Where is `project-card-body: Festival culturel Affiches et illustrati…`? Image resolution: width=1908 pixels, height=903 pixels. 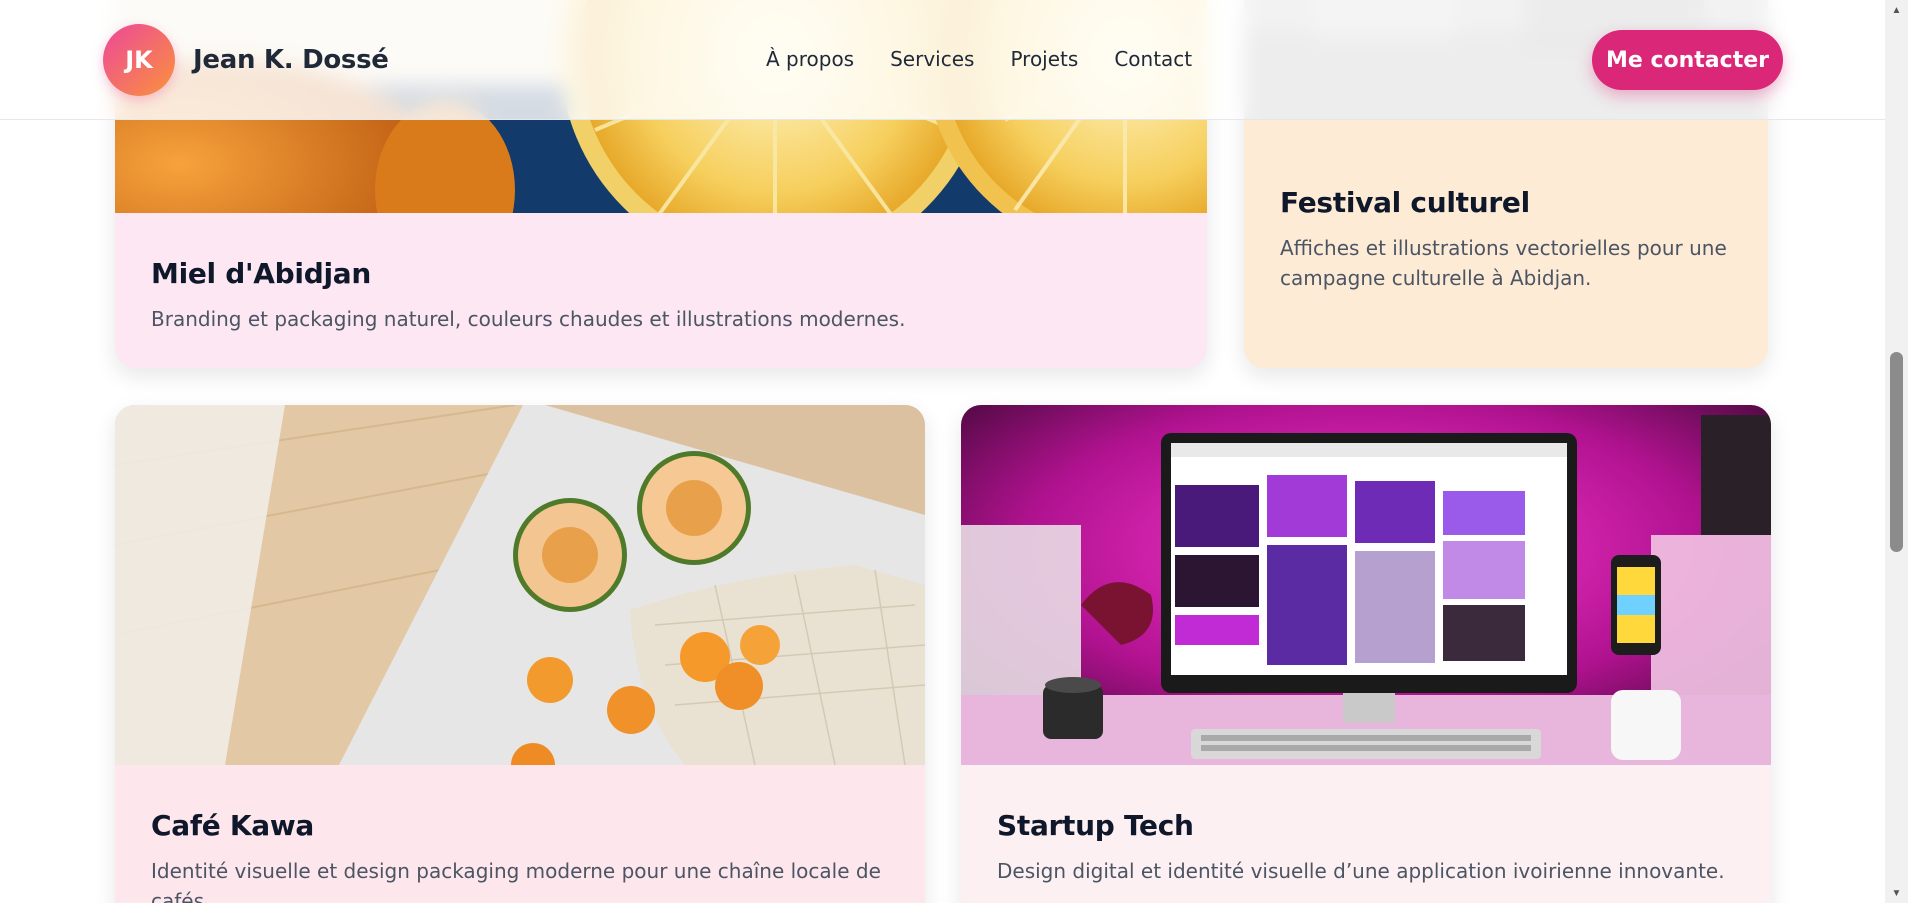 project-card-body: Festival culturel Affiches et illustrati… is located at coordinates (1506, 244).